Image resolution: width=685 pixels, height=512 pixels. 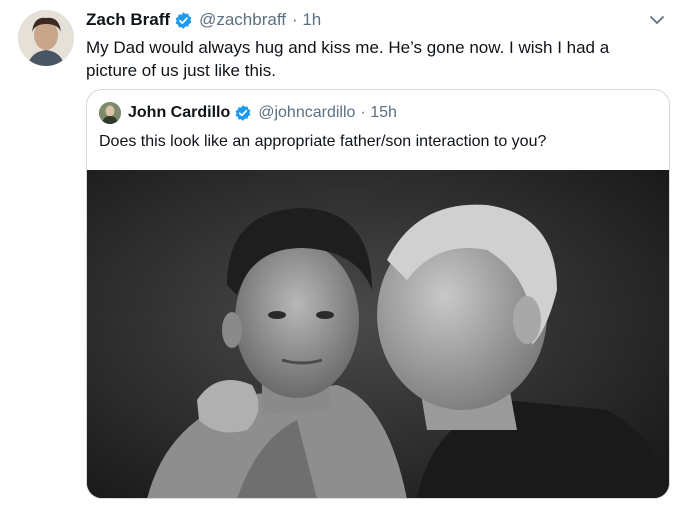 I want to click on quoted-author-handle: @johncardillo, so click(x=307, y=112).